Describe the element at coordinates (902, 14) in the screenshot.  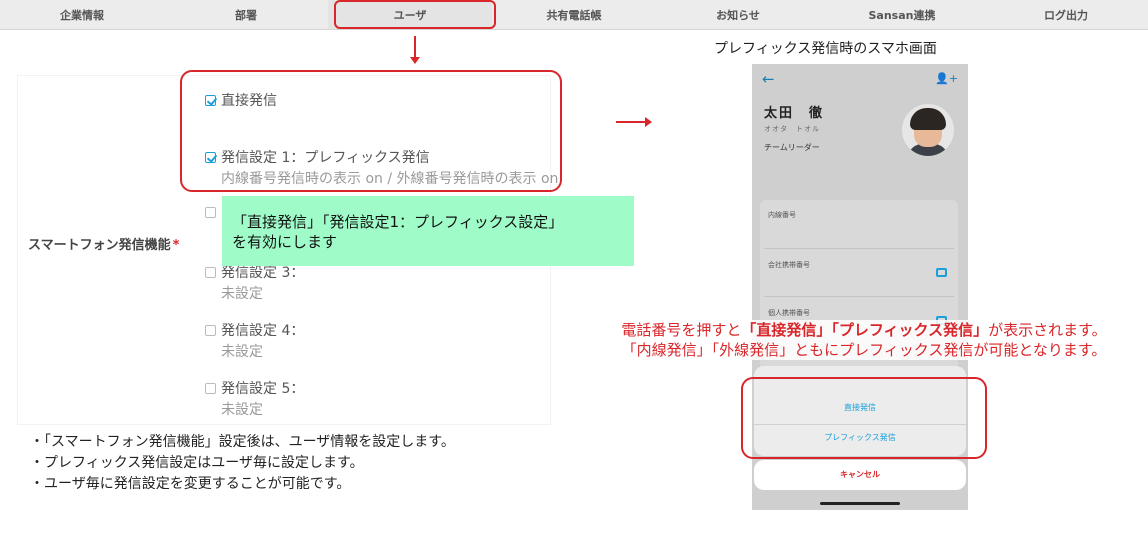
I see `tab-sansan: Sansan連携` at that location.